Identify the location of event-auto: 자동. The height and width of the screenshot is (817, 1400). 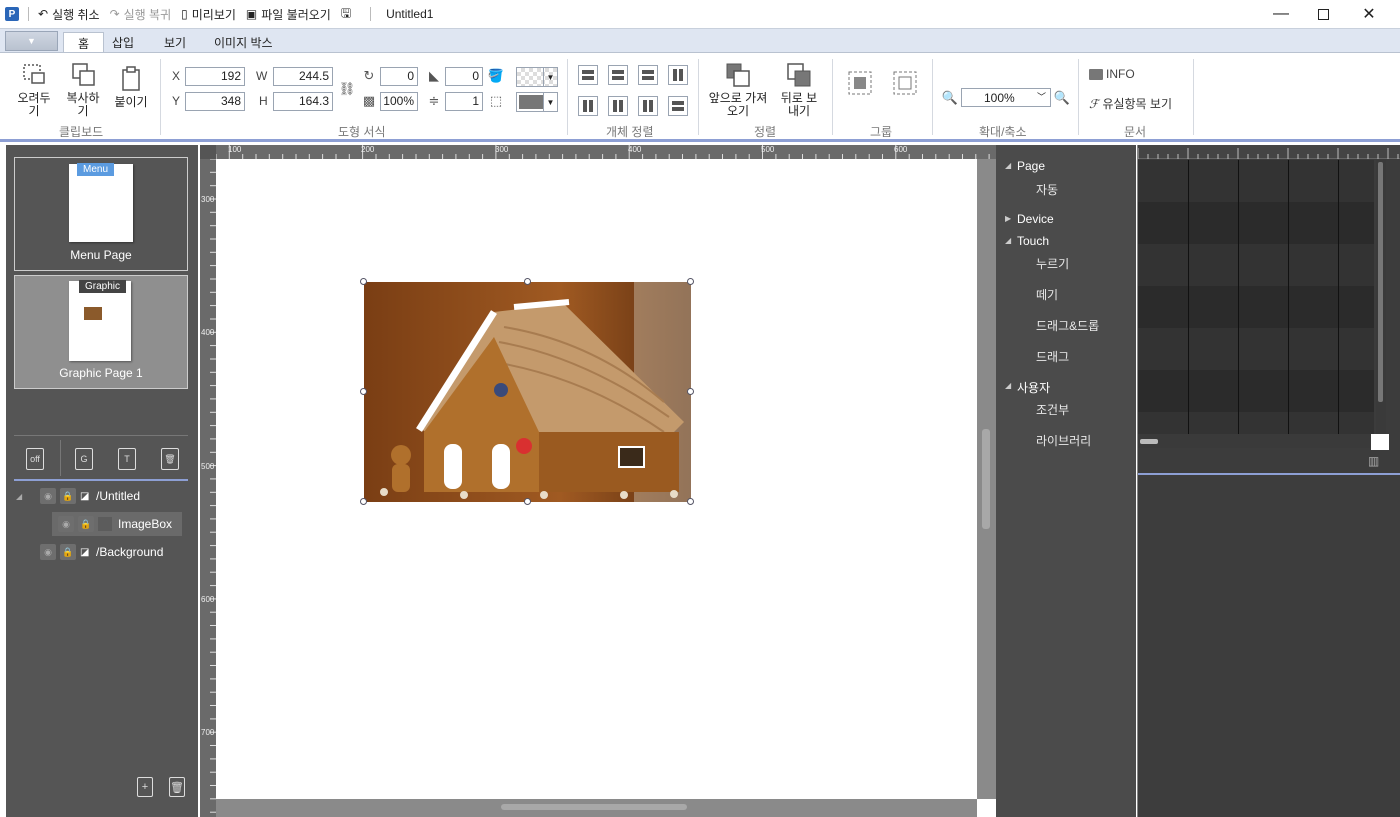
(1047, 189).